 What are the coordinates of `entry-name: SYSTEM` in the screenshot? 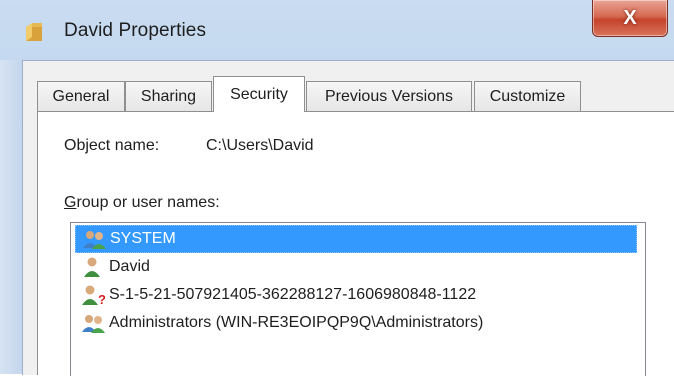 It's located at (143, 238).